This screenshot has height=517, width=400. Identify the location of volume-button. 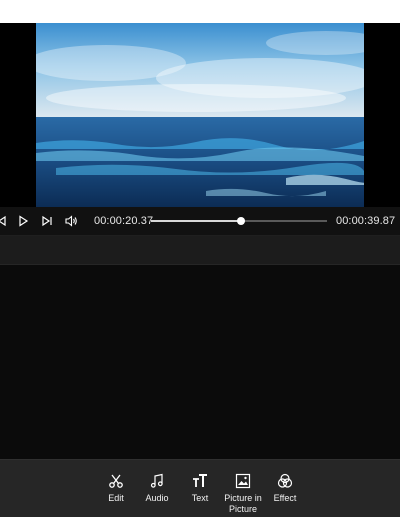
(71, 221).